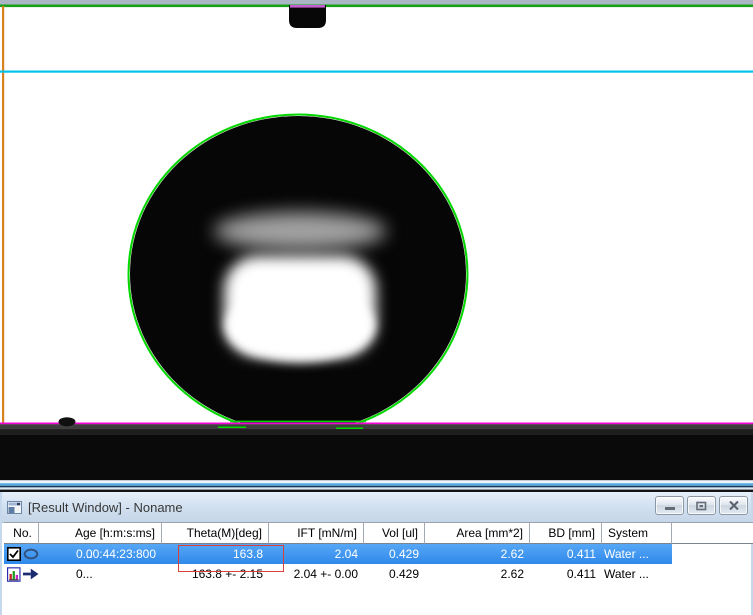  I want to click on row1-icons, so click(21, 554).